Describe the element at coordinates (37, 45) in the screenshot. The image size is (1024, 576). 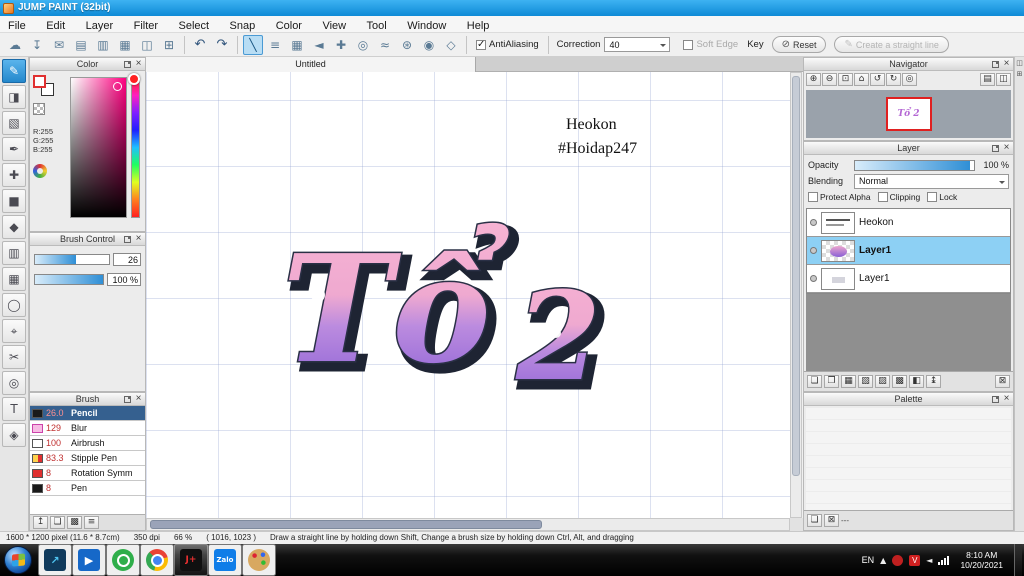
I see `export-icon: ↧` at that location.